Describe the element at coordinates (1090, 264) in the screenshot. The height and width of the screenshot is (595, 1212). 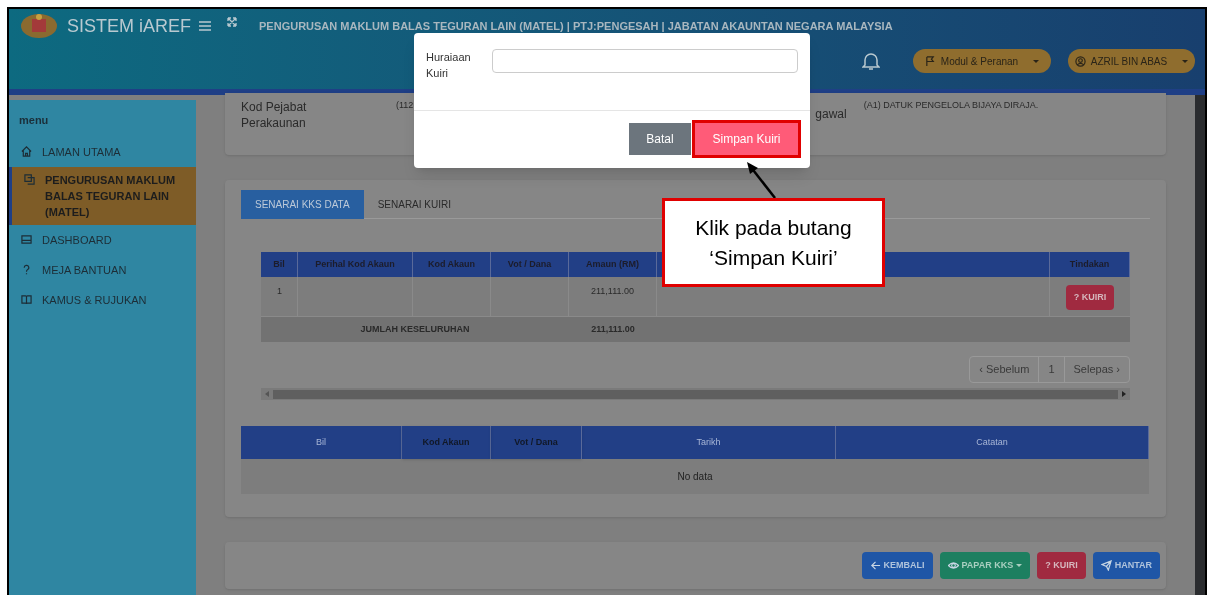
I see `column-header: Tindakan` at that location.